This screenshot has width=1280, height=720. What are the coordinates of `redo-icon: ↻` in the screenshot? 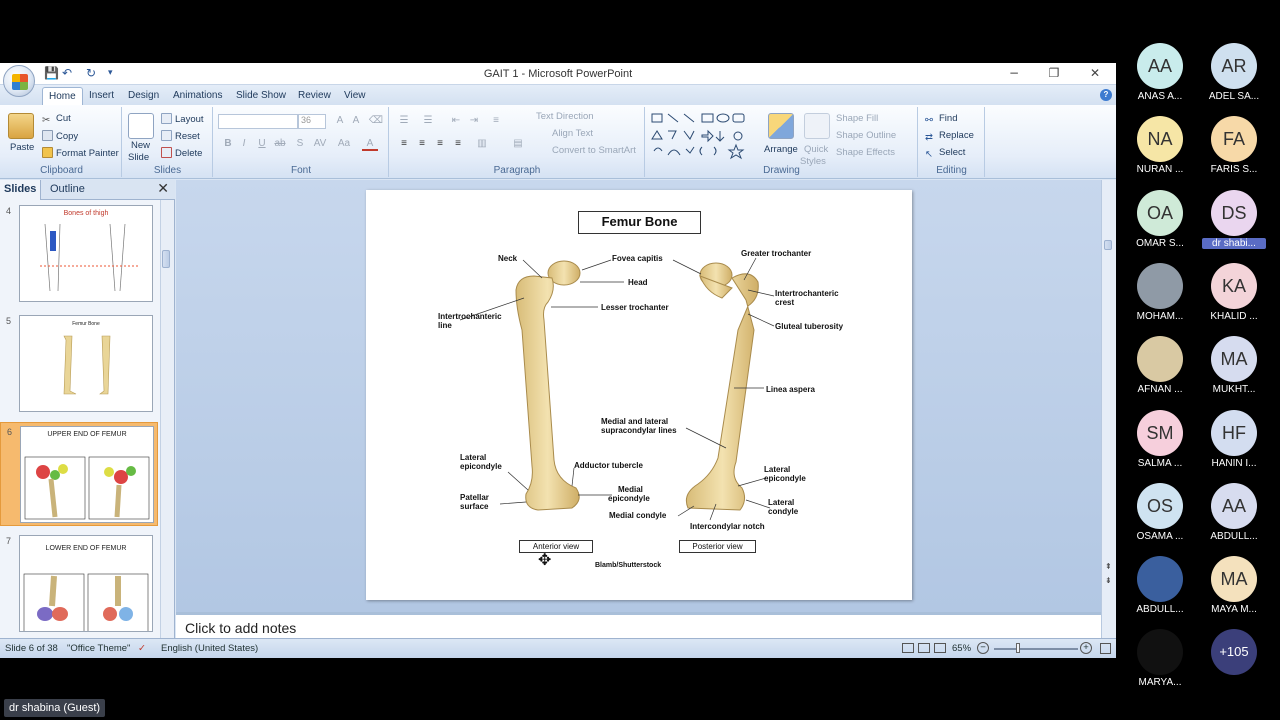 It's located at (91, 73).